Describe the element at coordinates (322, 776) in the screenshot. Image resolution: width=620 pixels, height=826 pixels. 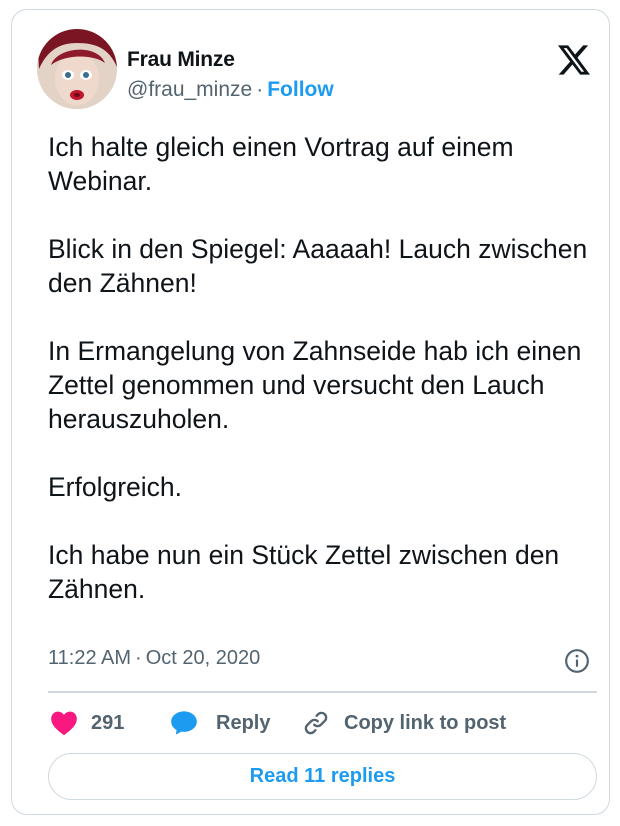
I see `read-replies-button: Read 11 replies` at that location.